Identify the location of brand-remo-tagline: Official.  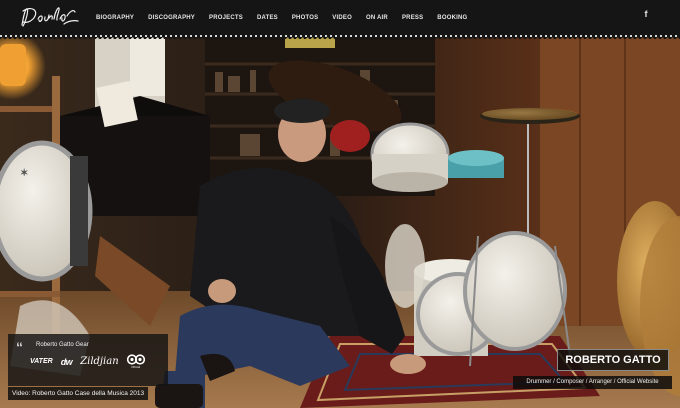
(136, 367).